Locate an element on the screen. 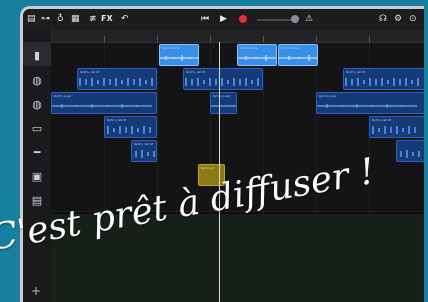 This screenshot has height=302, width=428. track-headers: ▮ ◍ ◍ ▭ ━ ▣ ▤ + is located at coordinates (37, 166).